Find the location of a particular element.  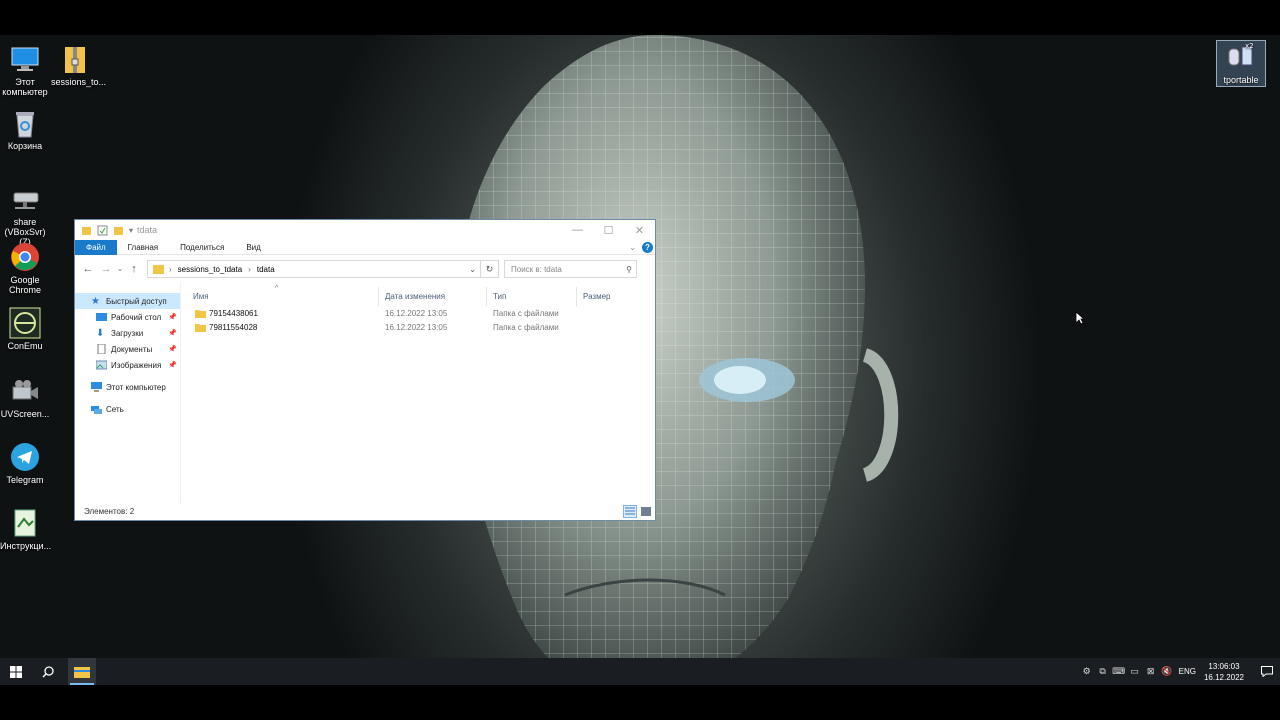

help-icon: ? is located at coordinates (647, 247).